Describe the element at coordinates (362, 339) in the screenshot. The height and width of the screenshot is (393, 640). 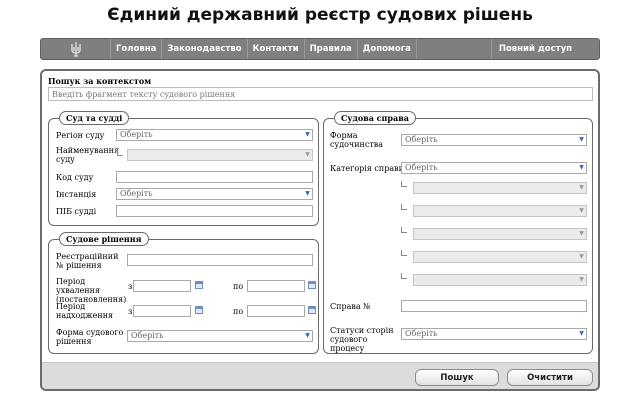
I see `parties-status-label: Статуси сторін судового процесу` at that location.